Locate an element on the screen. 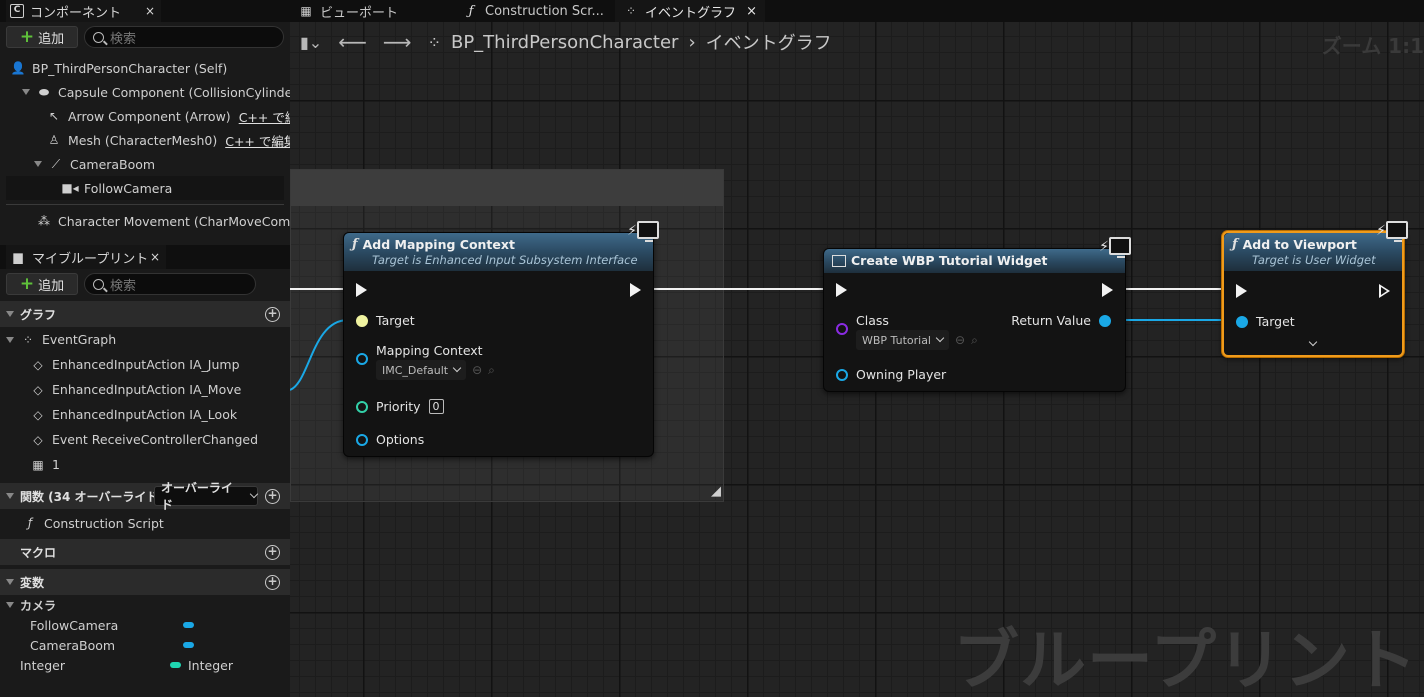 Image resolution: width=1424 pixels, height=697 pixels. graph-item-keyboard: ▦ 1 is located at coordinates (145, 464).